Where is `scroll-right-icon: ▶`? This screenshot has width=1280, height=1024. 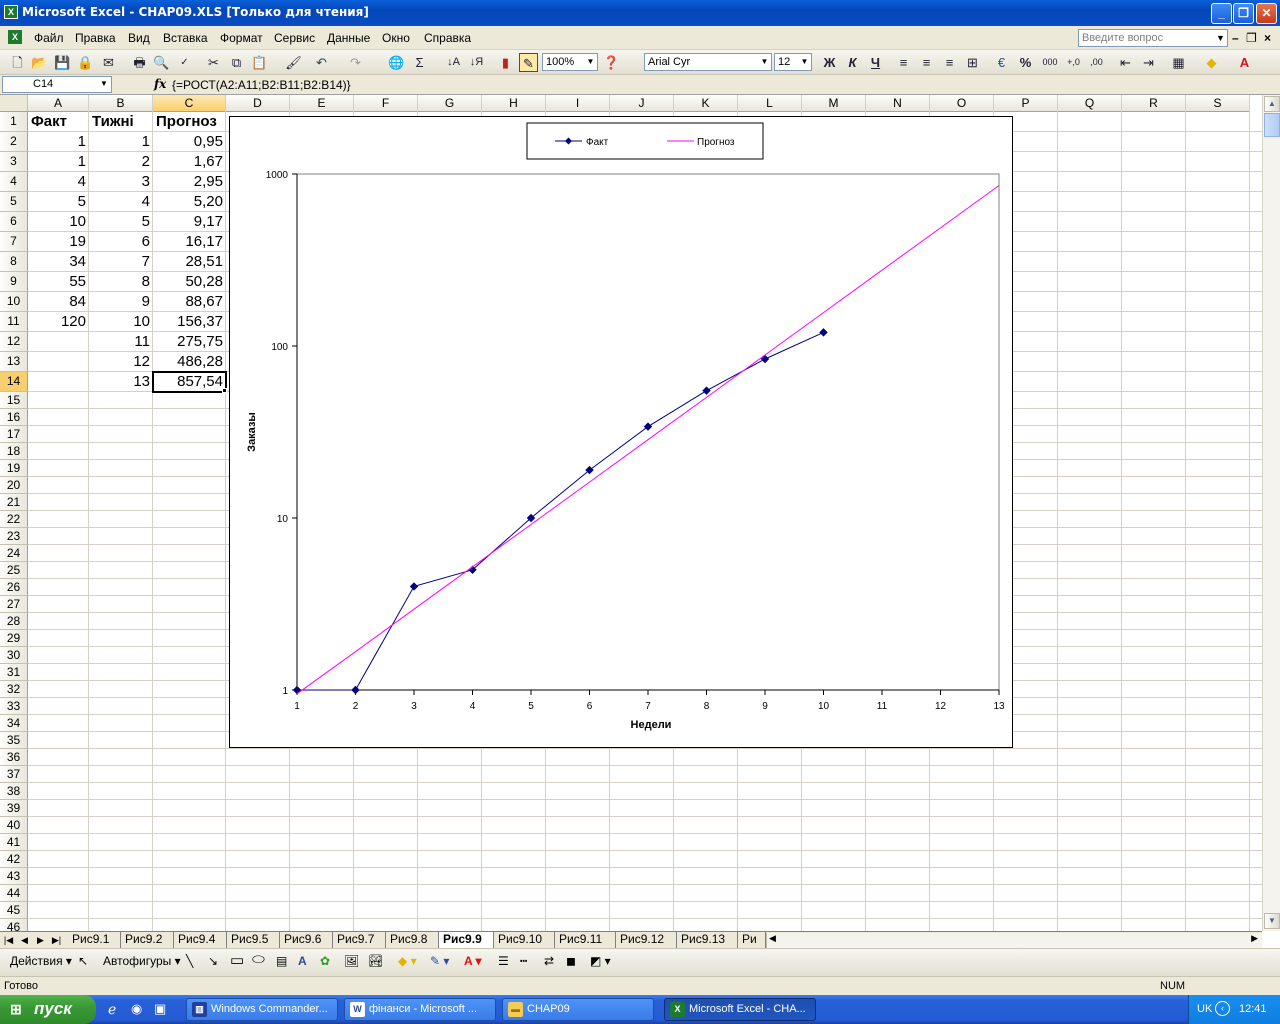
scroll-right-icon: ▶ is located at coordinates (1254, 938).